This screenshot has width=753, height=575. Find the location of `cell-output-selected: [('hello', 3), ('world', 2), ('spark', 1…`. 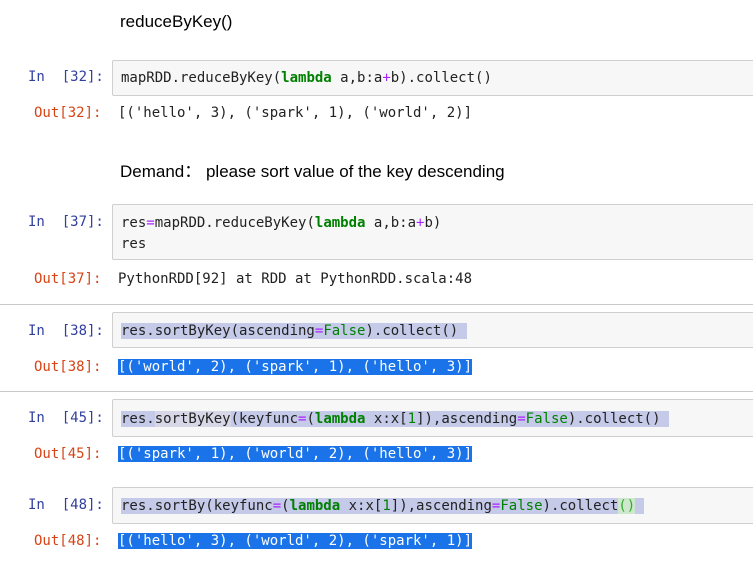

cell-output-selected: [('hello', 3), ('world', 2), ('spark', 1… is located at coordinates (295, 541).